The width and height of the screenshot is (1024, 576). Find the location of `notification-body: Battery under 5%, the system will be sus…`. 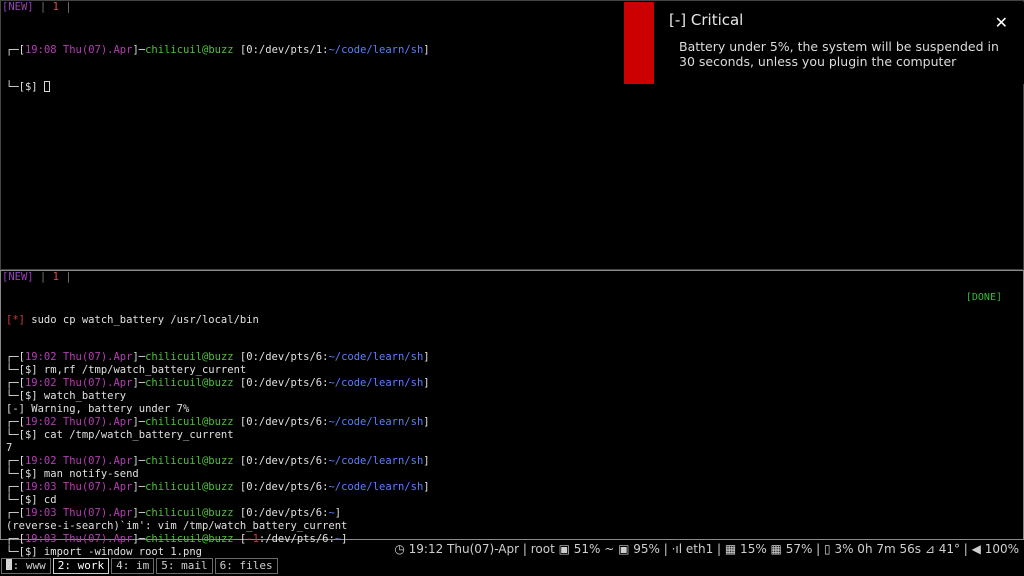

notification-body: Battery under 5%, the system will be sus… is located at coordinates (839, 54).